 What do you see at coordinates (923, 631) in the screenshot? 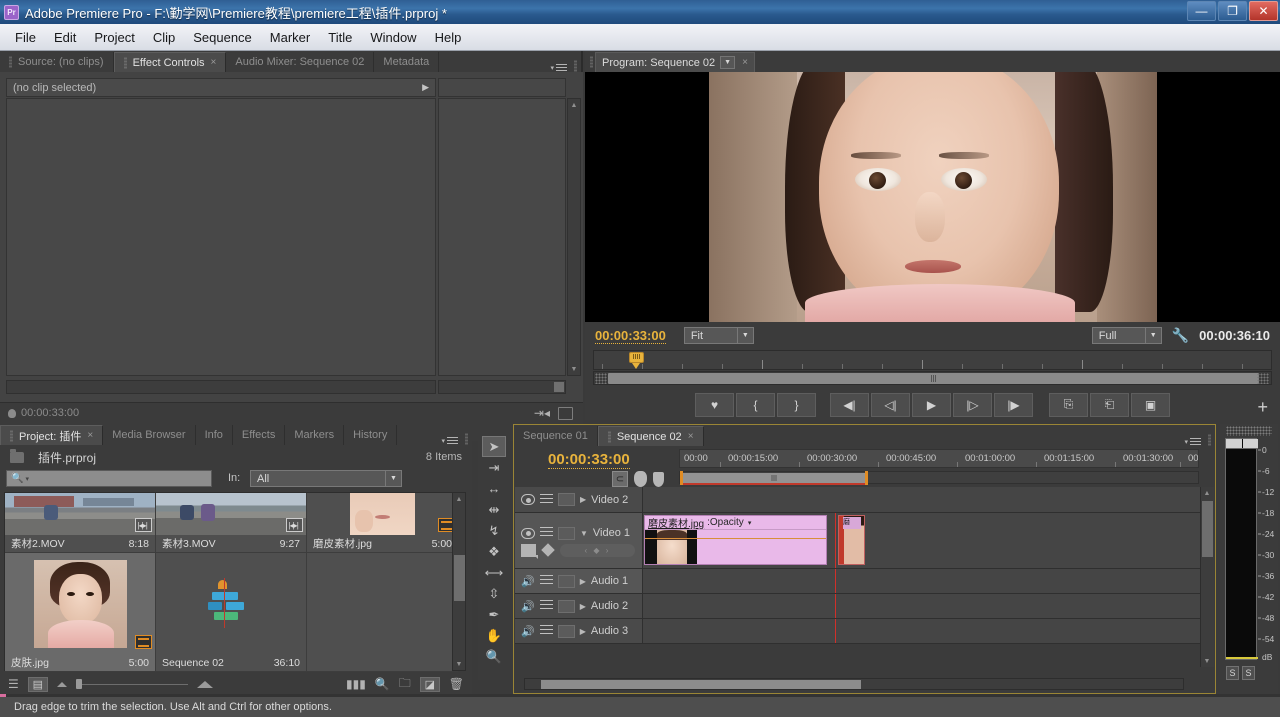
I see `track-content-area` at bounding box center [923, 631].